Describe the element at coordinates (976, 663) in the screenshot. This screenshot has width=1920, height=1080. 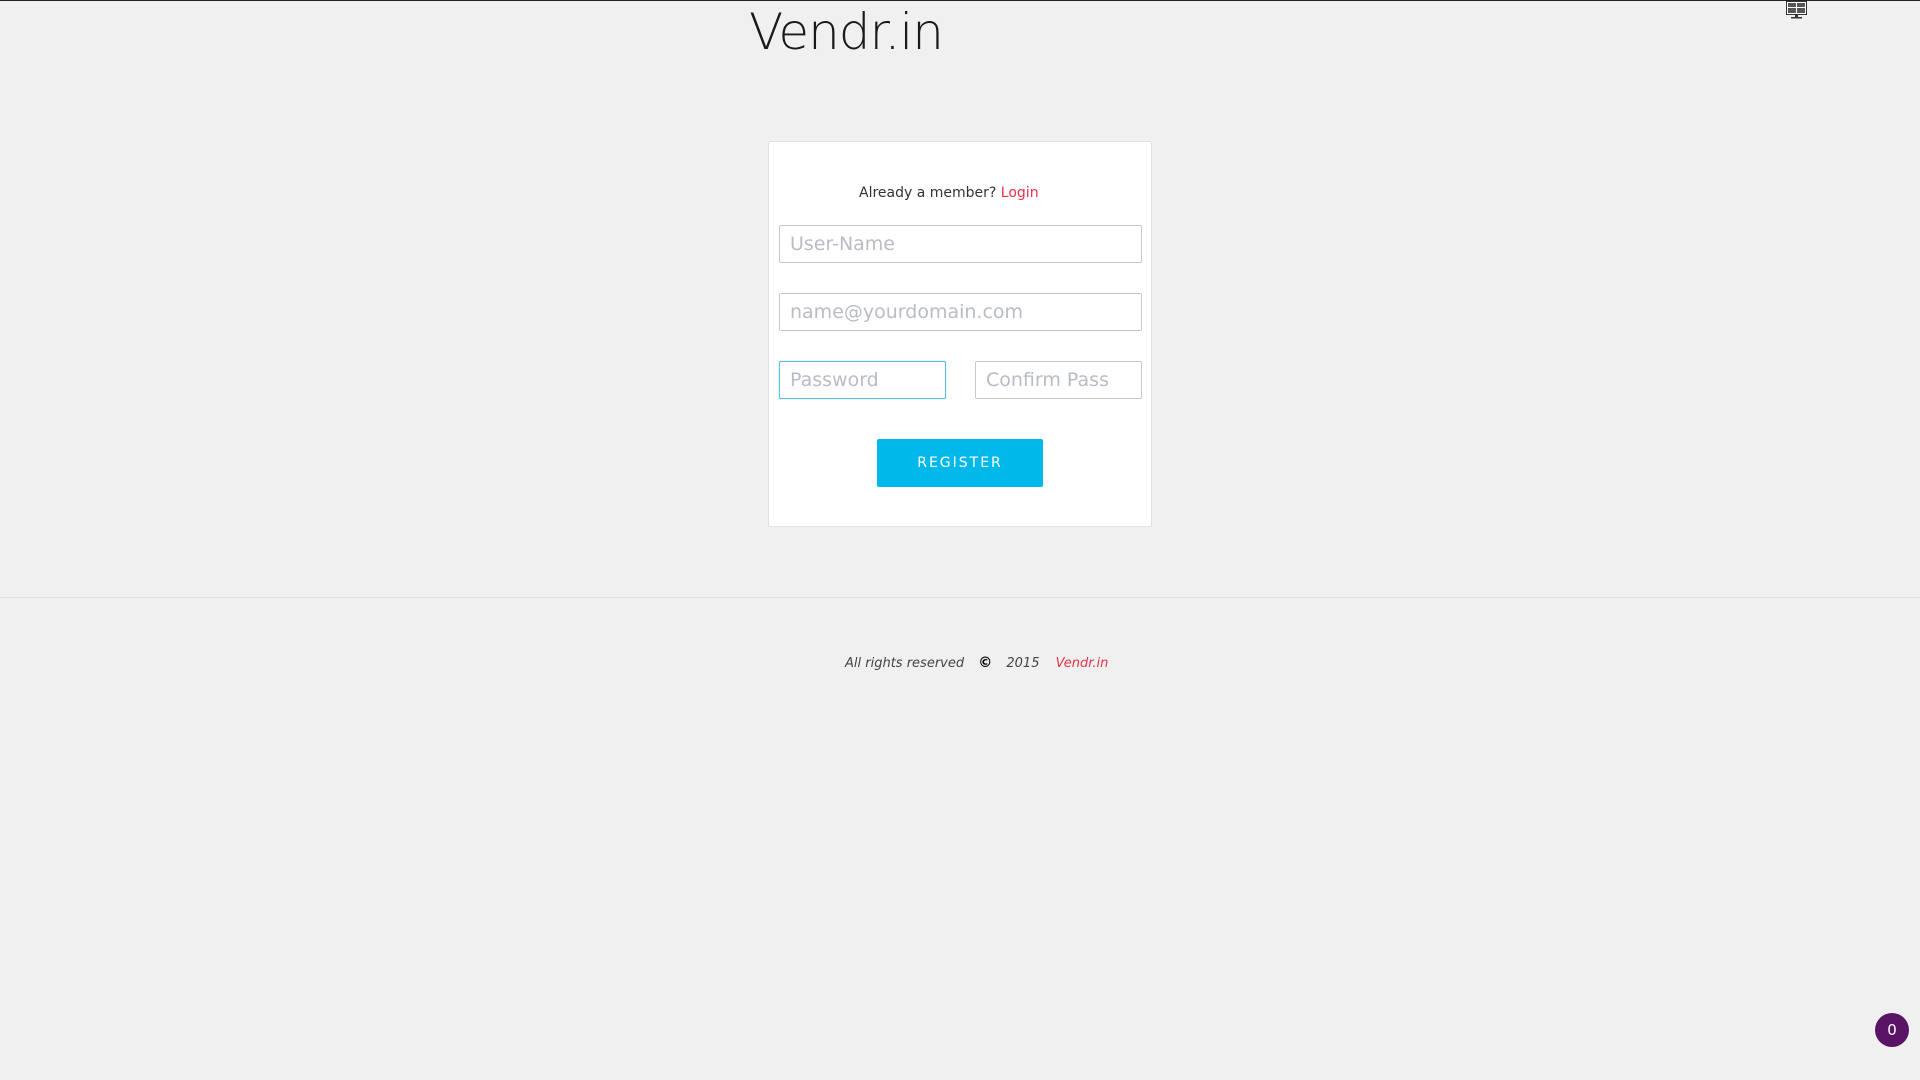
I see `footer: All rights reserved © 2015 Vendr.in` at that location.